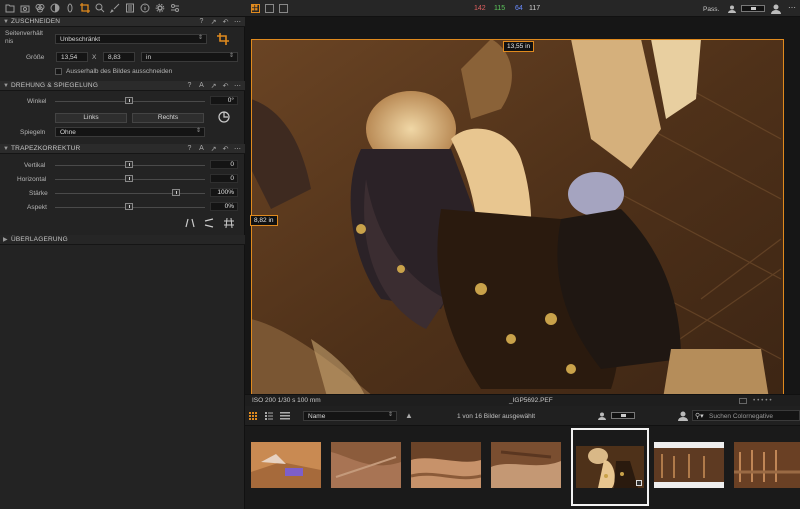 Image resolution: width=800 pixels, height=509 pixels. What do you see at coordinates (122, 149) in the screenshot?
I see `keystone-section-header: ▼ TRAPEZKORREKTUR ? A ↗ ↶ ⋯` at bounding box center [122, 149].